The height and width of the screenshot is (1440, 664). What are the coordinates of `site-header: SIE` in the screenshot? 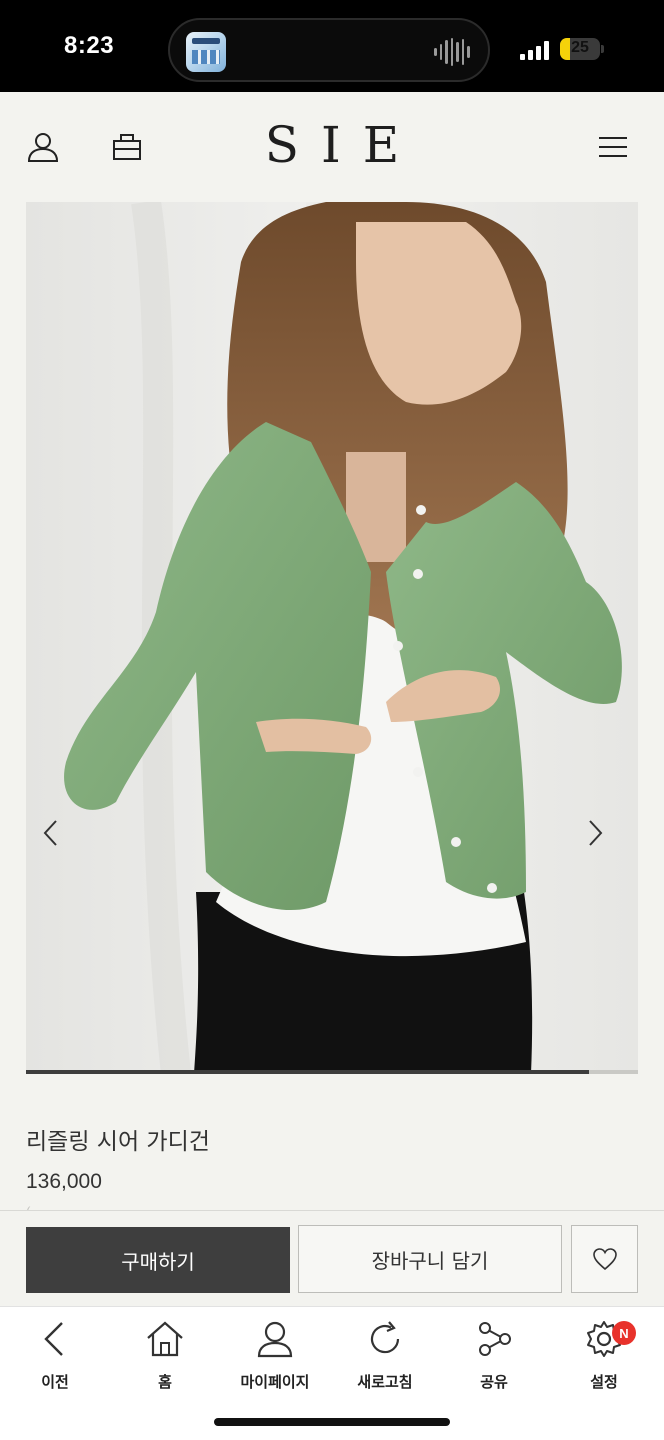 It's located at (332, 147).